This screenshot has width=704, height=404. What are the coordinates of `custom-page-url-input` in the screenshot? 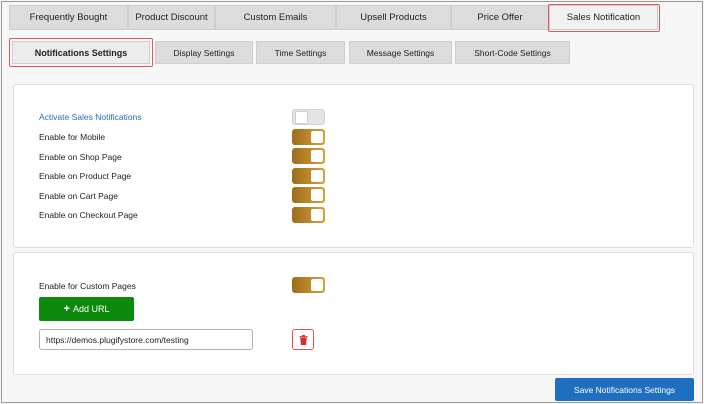 It's located at (146, 339).